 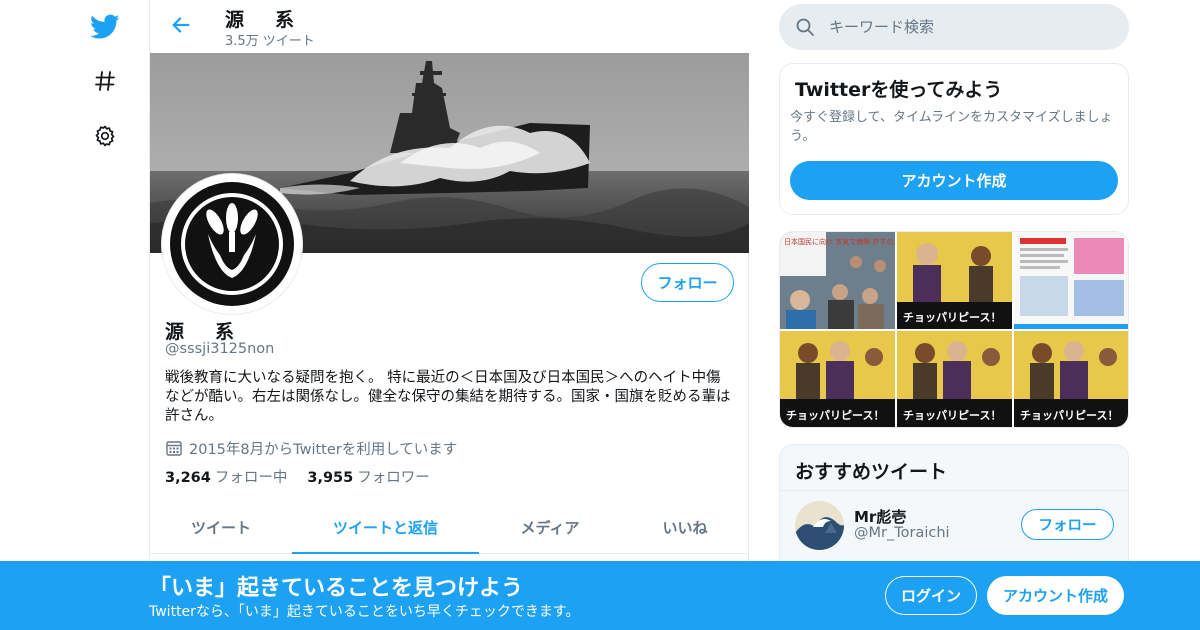 I want to click on recommended-title: おすすめツイート, so click(x=871, y=472).